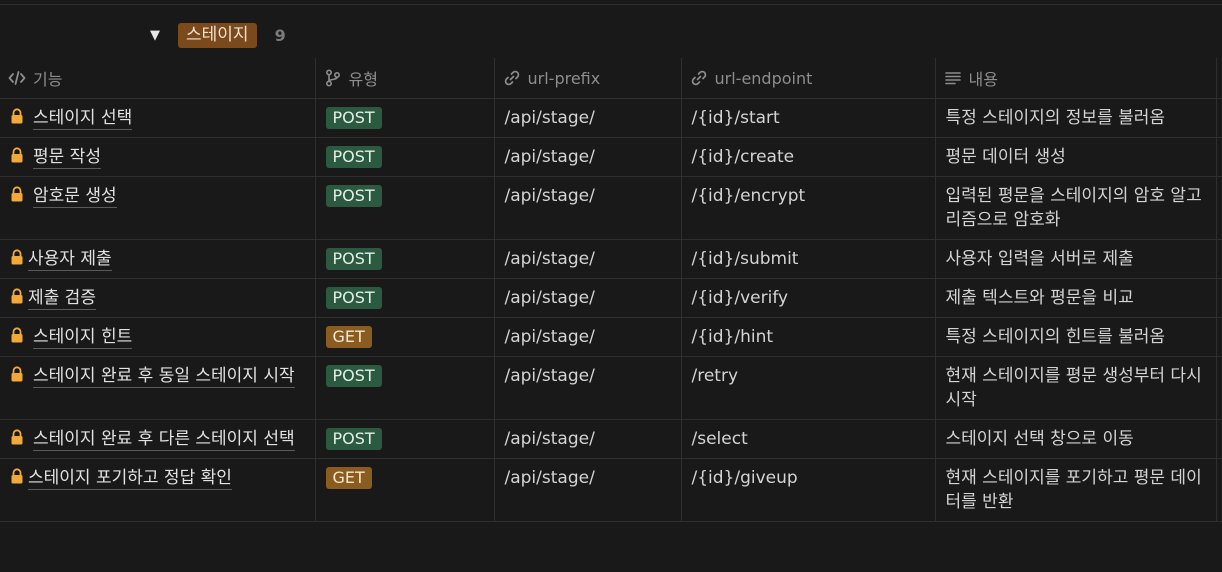  What do you see at coordinates (1055, 118) in the screenshot?
I see `content-text: 특정 스테이지의 정보를 불러옴` at bounding box center [1055, 118].